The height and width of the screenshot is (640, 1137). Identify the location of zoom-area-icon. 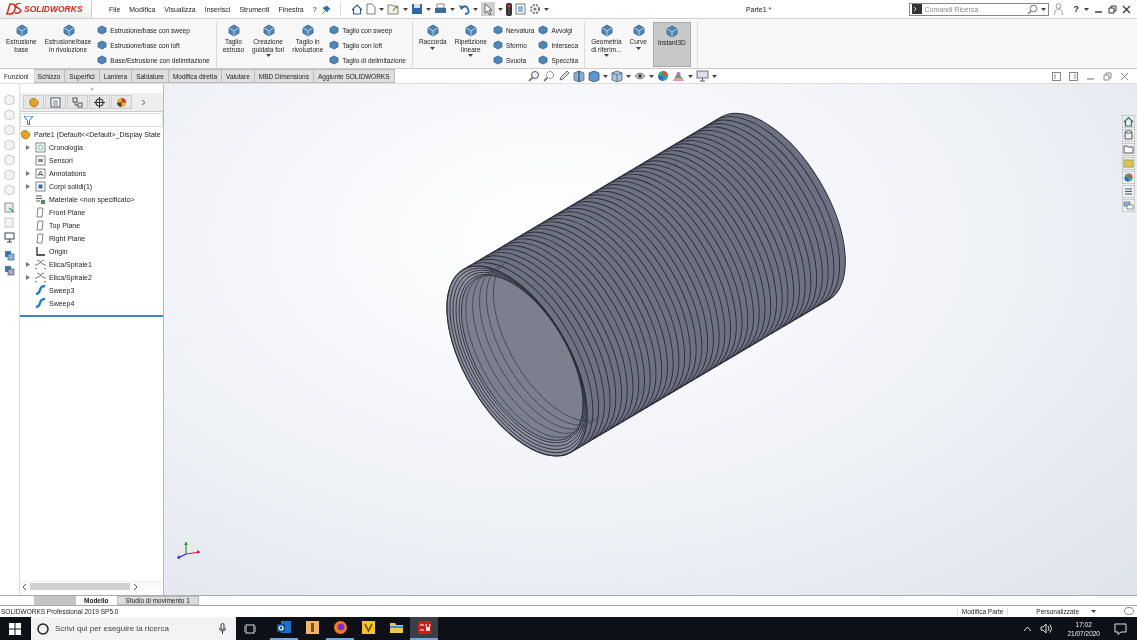
(548, 76).